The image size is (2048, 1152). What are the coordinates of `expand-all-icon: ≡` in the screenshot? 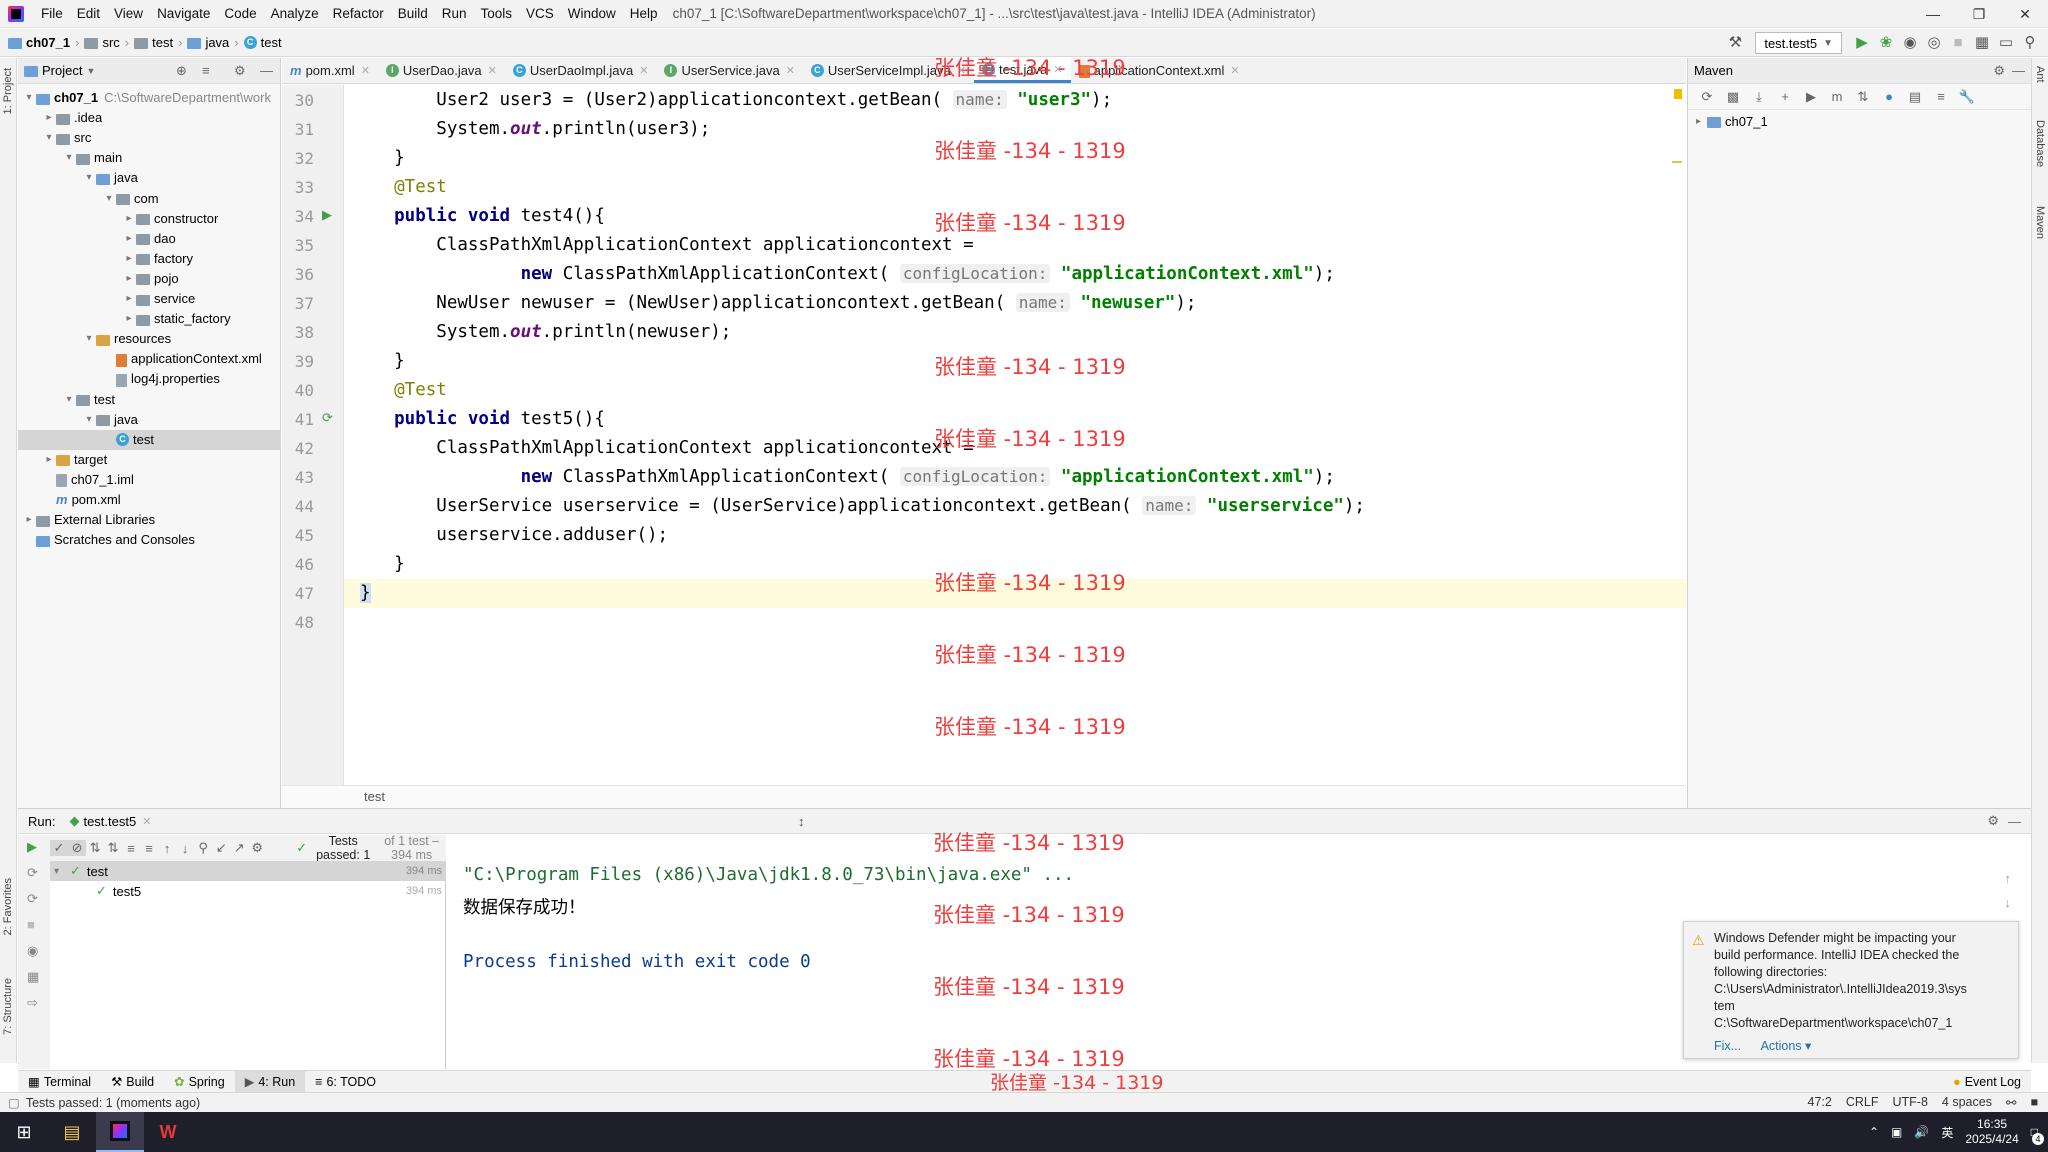 It's located at (131, 848).